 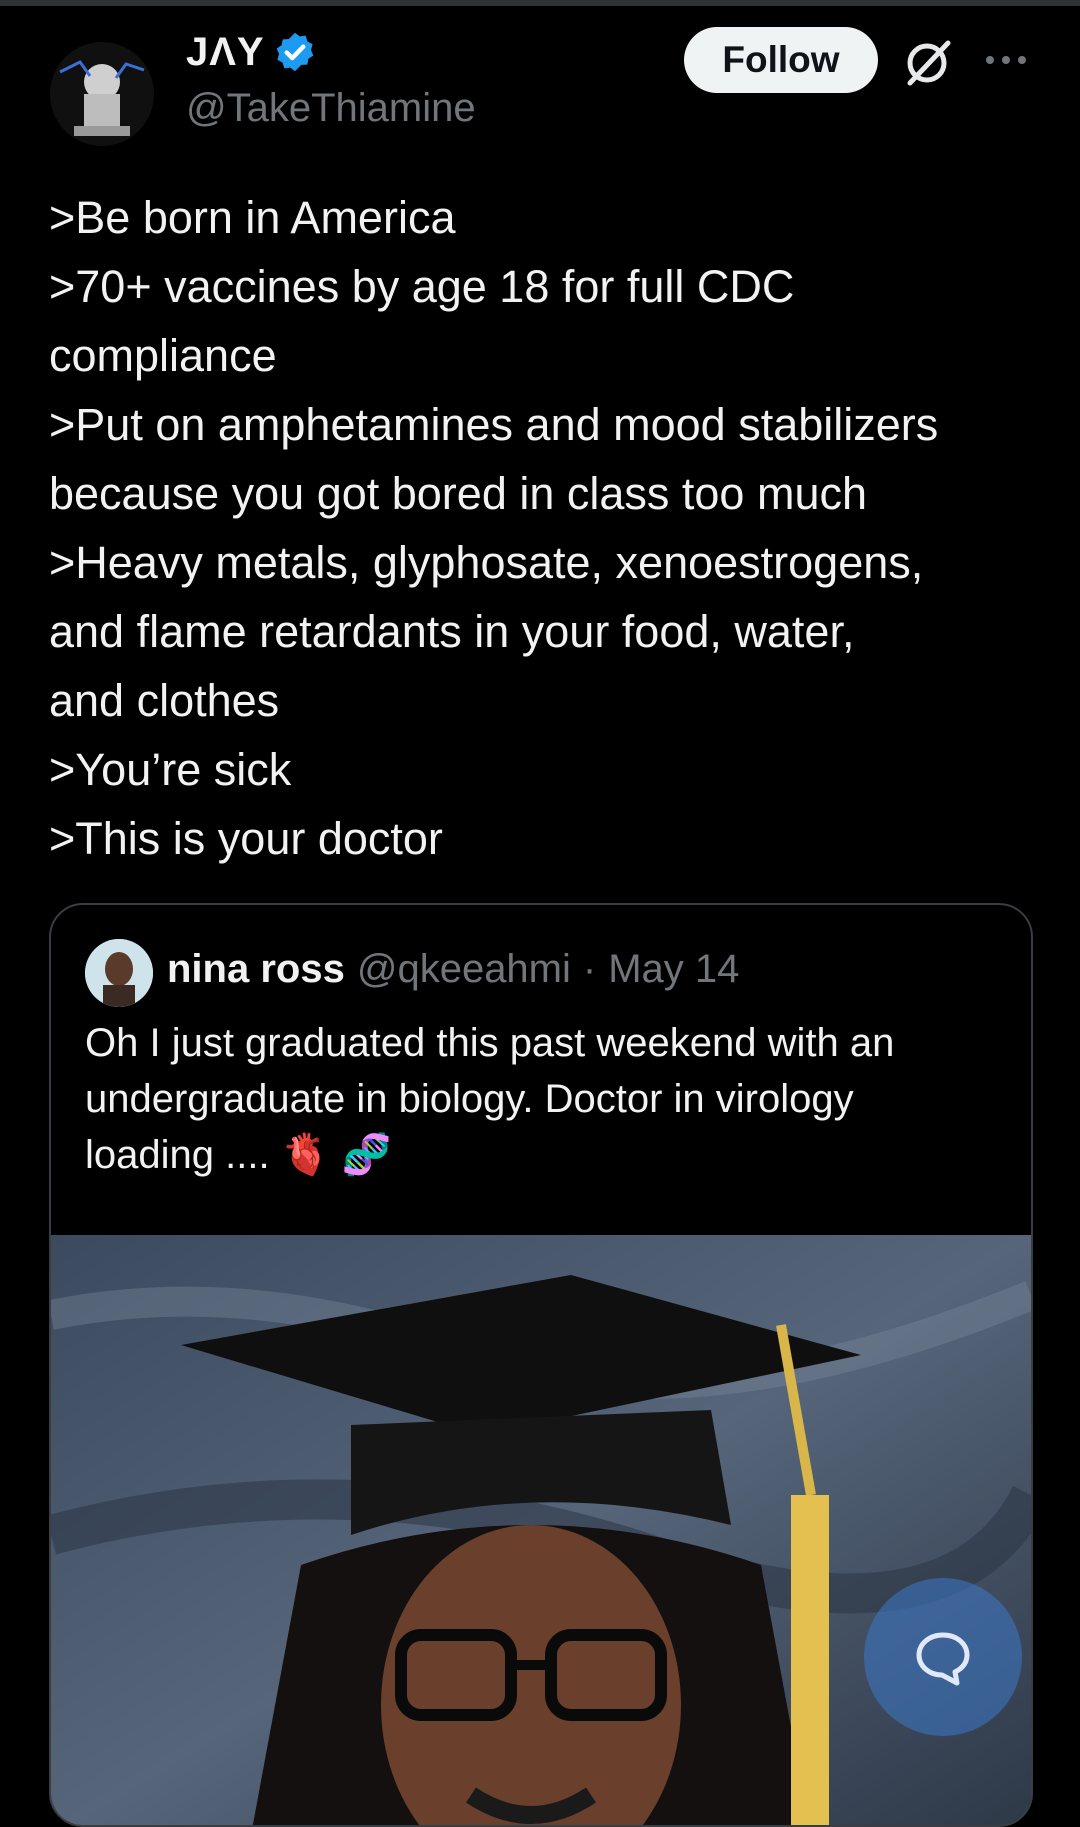 I want to click on tweet-line: >Be born in America, so click(x=252, y=217).